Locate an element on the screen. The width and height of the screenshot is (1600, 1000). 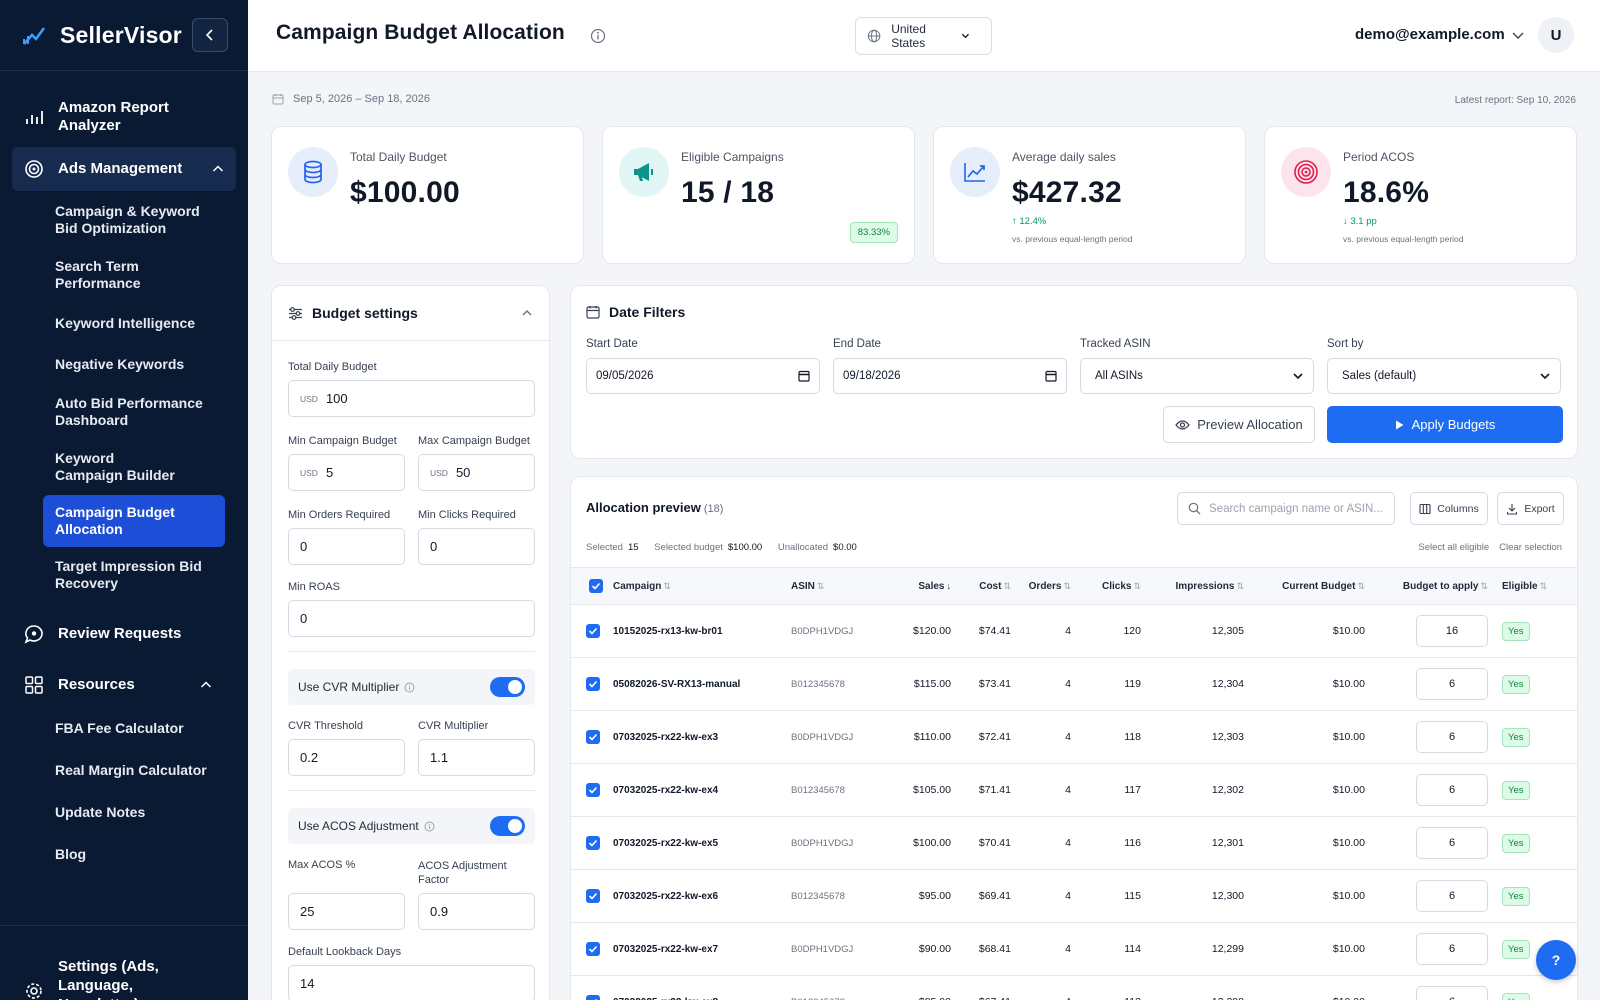
chevron-down-icon is located at coordinates (1518, 35).